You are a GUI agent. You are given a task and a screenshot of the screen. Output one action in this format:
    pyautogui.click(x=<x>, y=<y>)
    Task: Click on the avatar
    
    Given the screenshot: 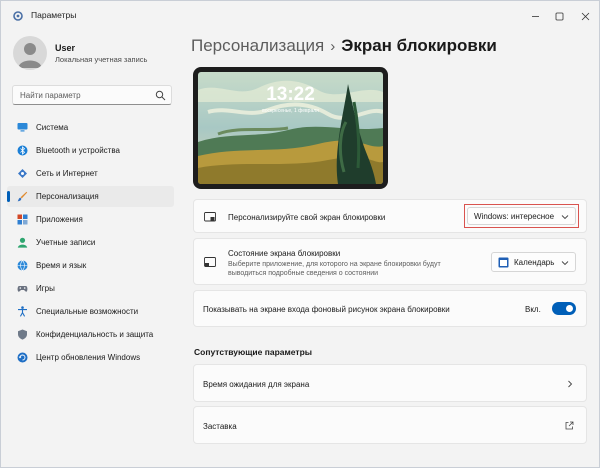 What is the action you would take?
    pyautogui.click(x=30, y=53)
    